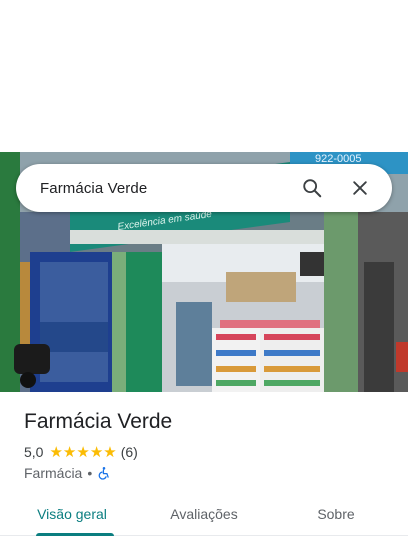 This screenshot has width=408, height=544. I want to click on search-icon, so click(312, 188).